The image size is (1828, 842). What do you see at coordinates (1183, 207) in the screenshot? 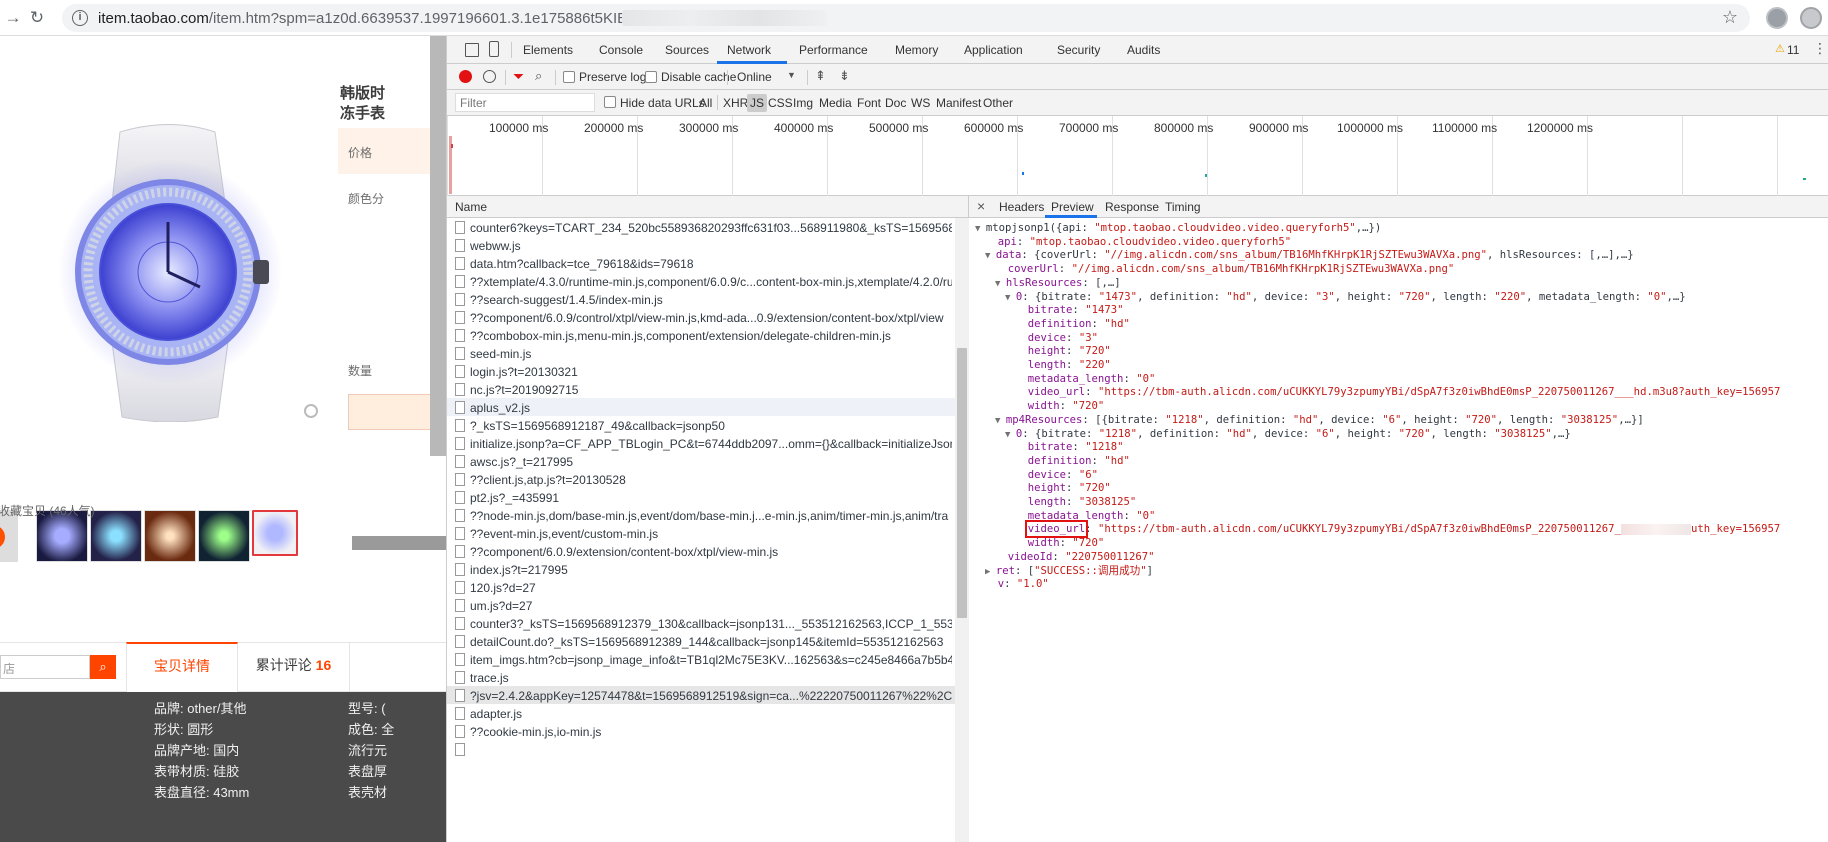
I see `detail-tab-timing: Timing` at bounding box center [1183, 207].